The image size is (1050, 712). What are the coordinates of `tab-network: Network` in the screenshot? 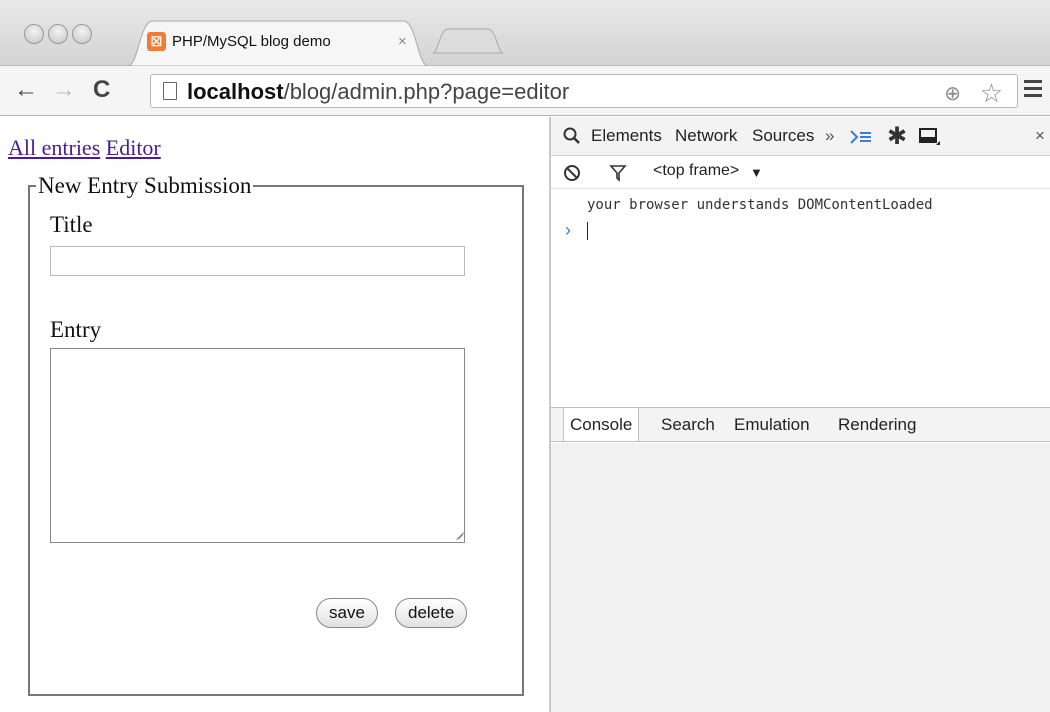 It's located at (706, 136).